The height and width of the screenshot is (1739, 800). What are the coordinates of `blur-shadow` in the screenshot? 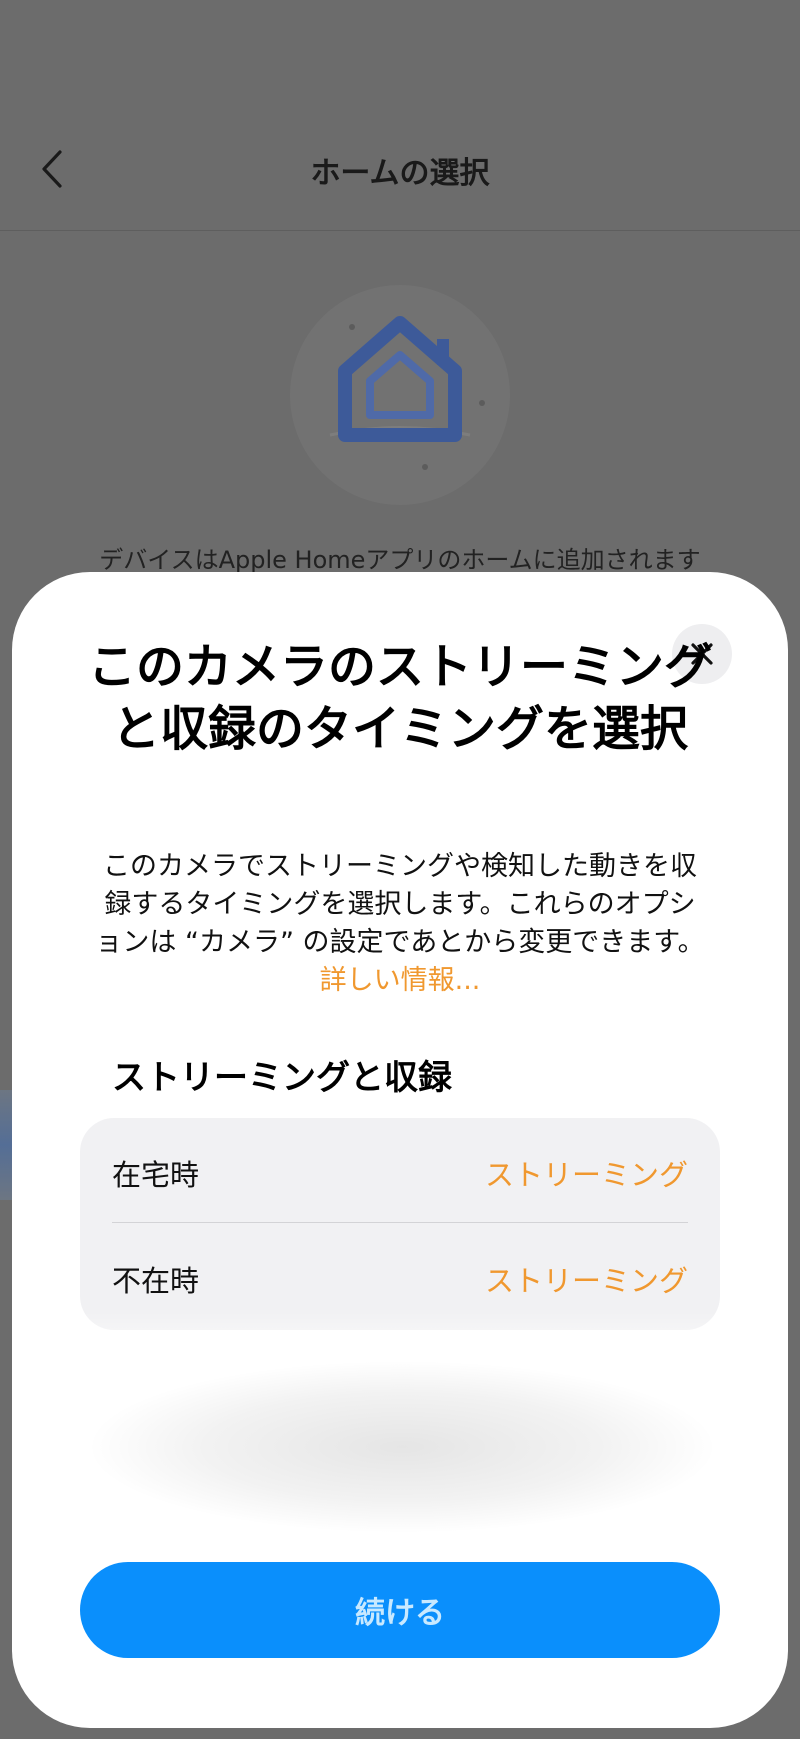 It's located at (402, 1447).